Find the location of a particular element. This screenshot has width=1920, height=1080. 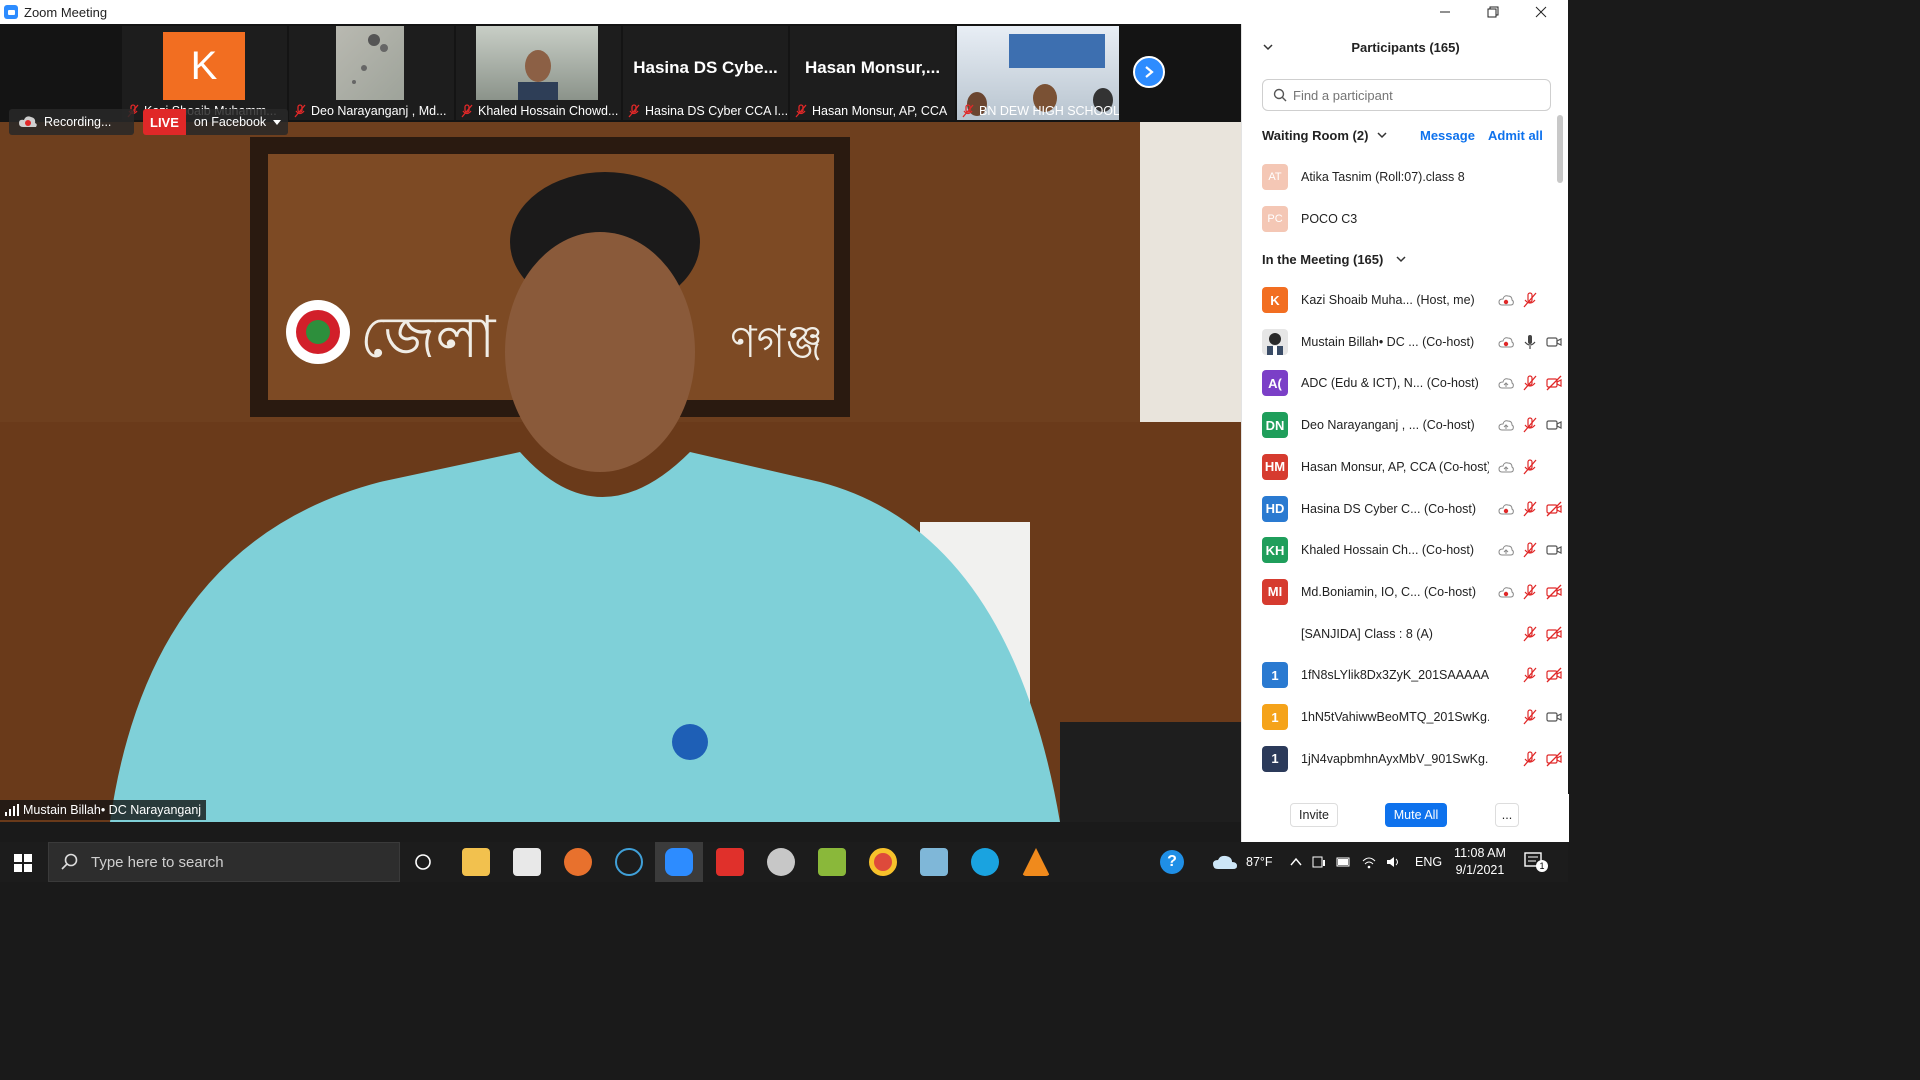

zoom-taskbar-icon is located at coordinates (679, 862).